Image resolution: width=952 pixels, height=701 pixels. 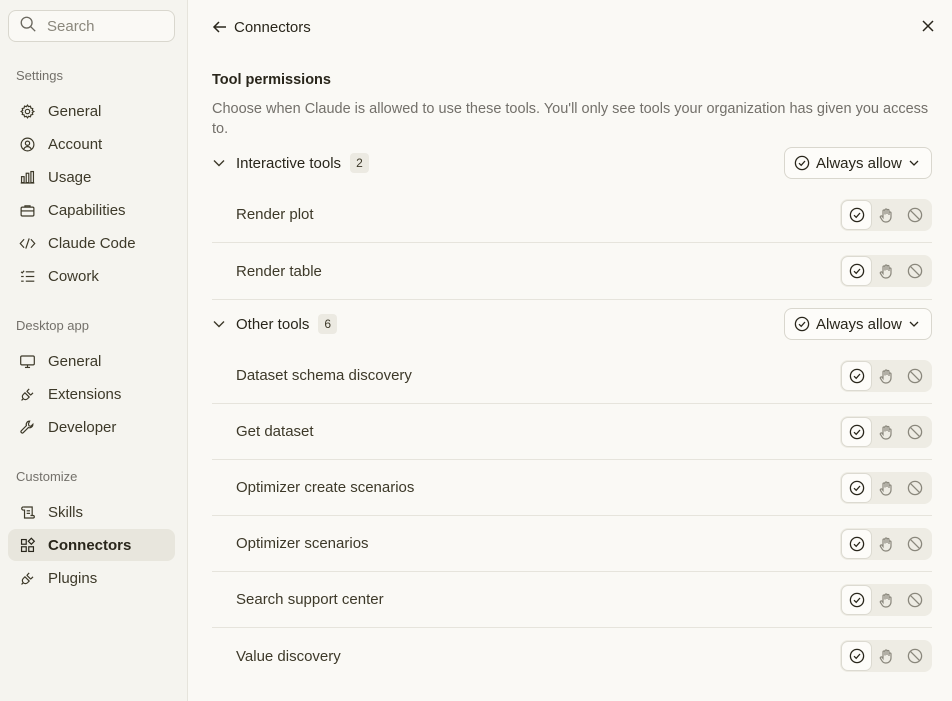 What do you see at coordinates (82, 427) in the screenshot?
I see `sidebar-item-label: Developer` at bounding box center [82, 427].